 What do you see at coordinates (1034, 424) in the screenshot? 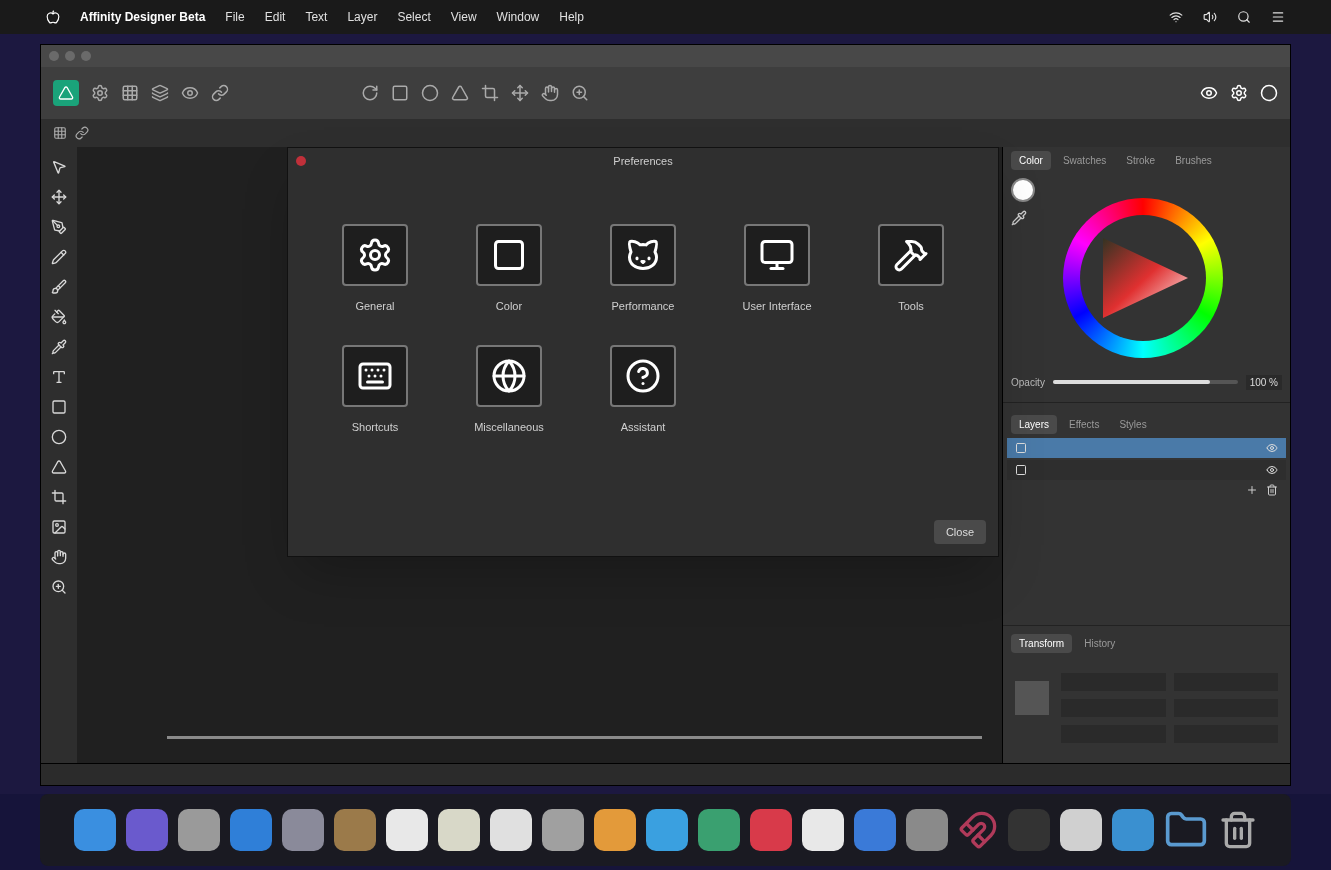
I see `panel-tab: Layers` at bounding box center [1034, 424].